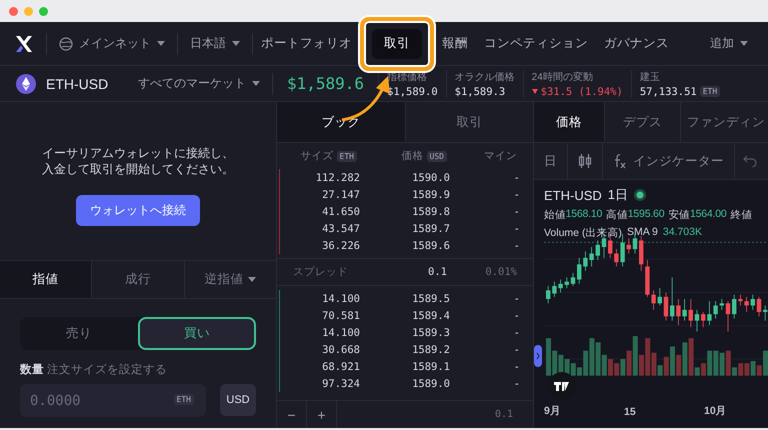 The width and height of the screenshot is (768, 430). I want to click on market-selector: すべてのマーケット, so click(199, 83).